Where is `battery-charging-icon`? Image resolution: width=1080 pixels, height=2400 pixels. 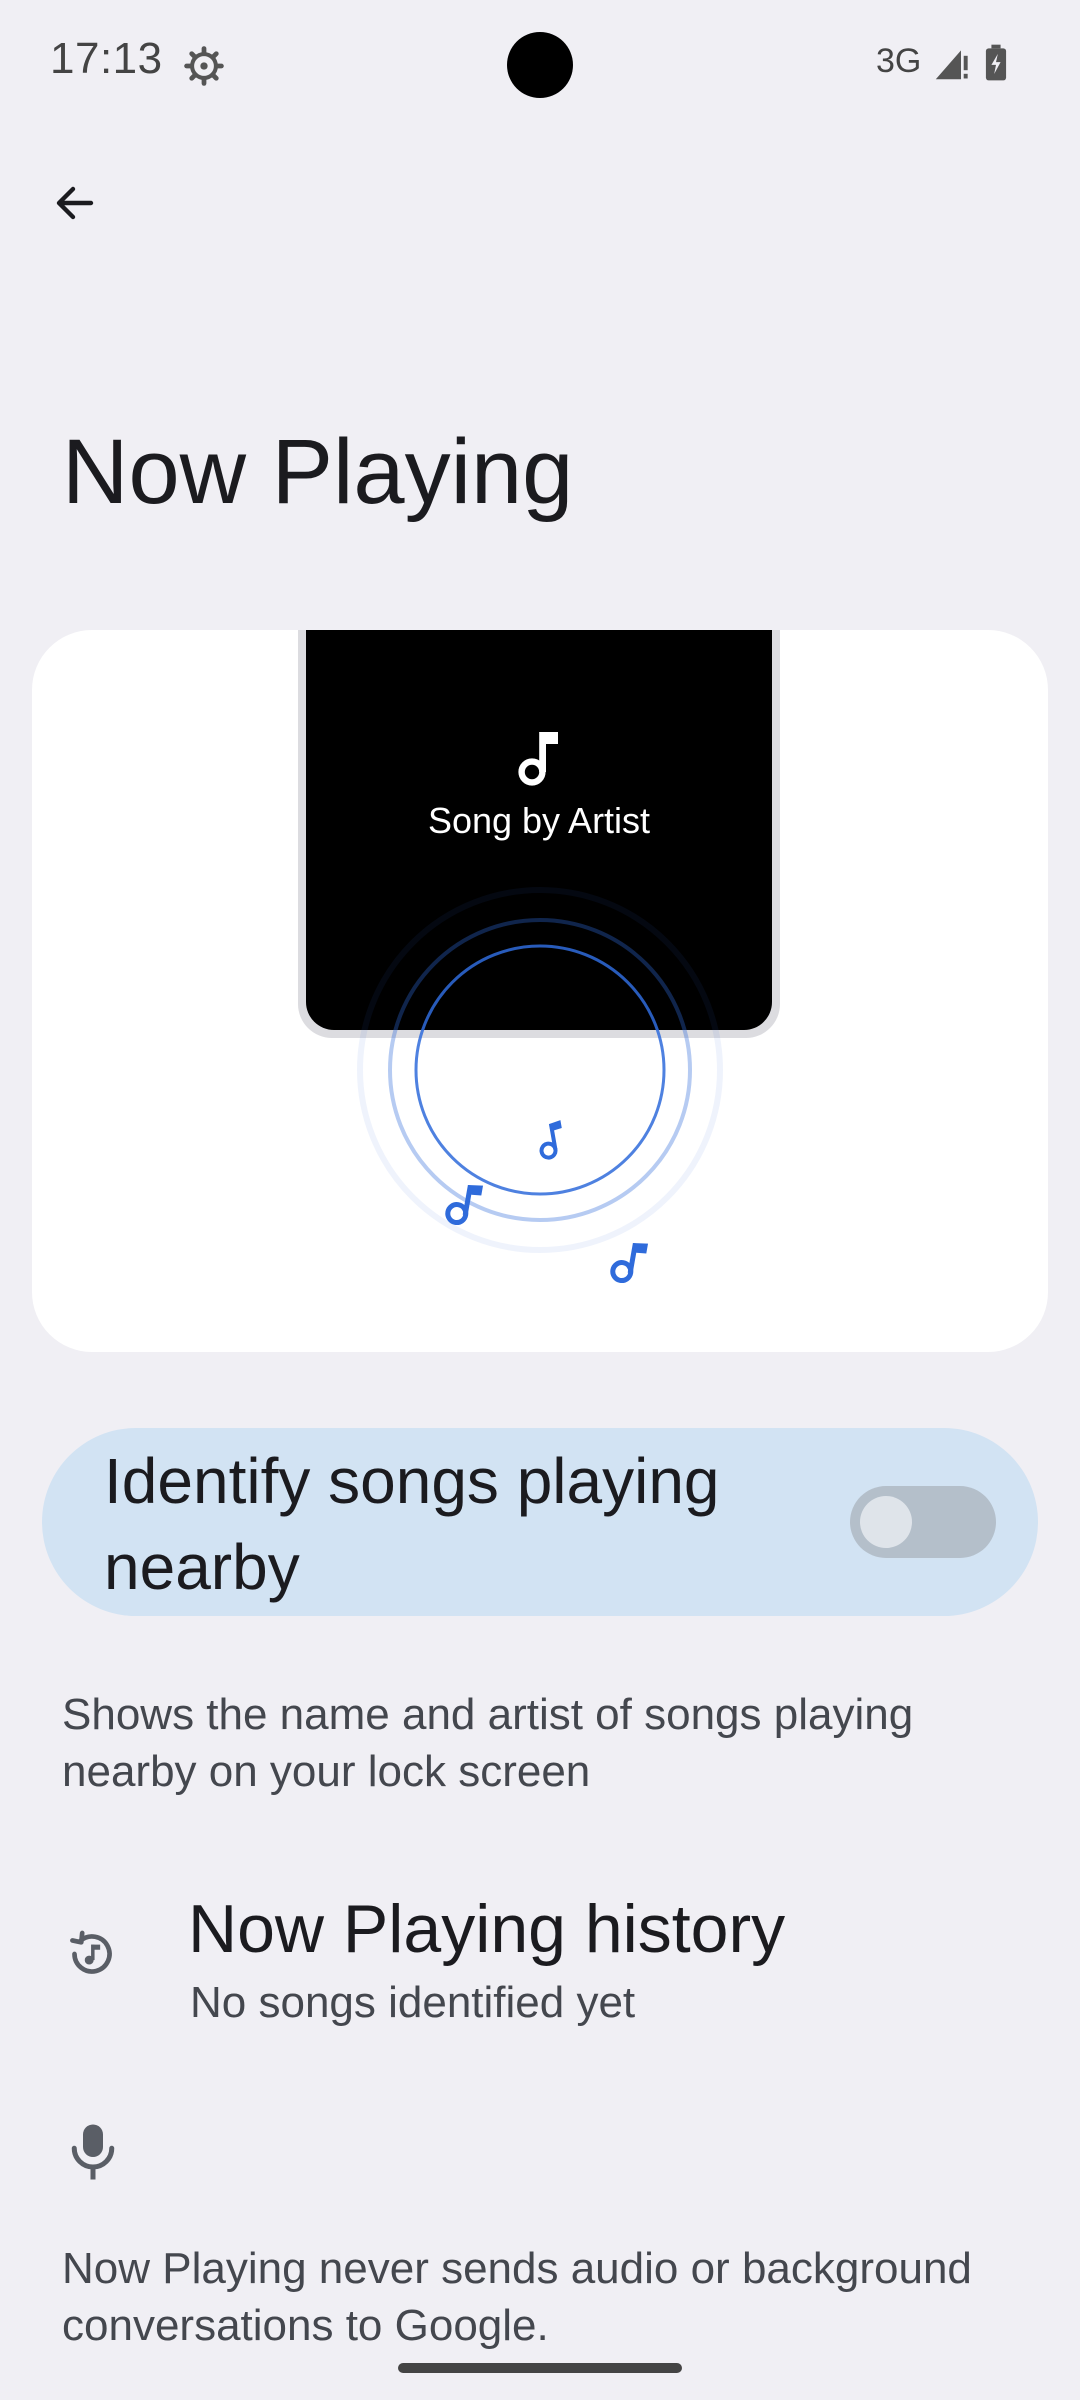 battery-charging-icon is located at coordinates (996, 62).